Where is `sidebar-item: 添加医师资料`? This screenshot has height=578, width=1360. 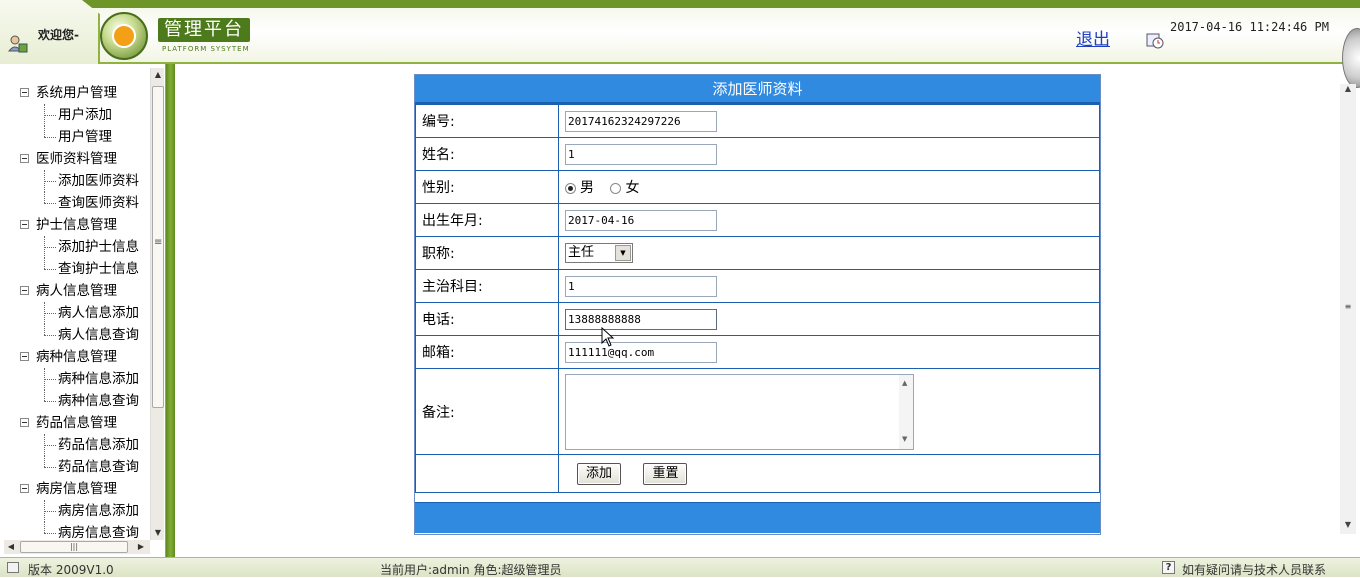 sidebar-item: 添加医师资料 is located at coordinates (75, 181).